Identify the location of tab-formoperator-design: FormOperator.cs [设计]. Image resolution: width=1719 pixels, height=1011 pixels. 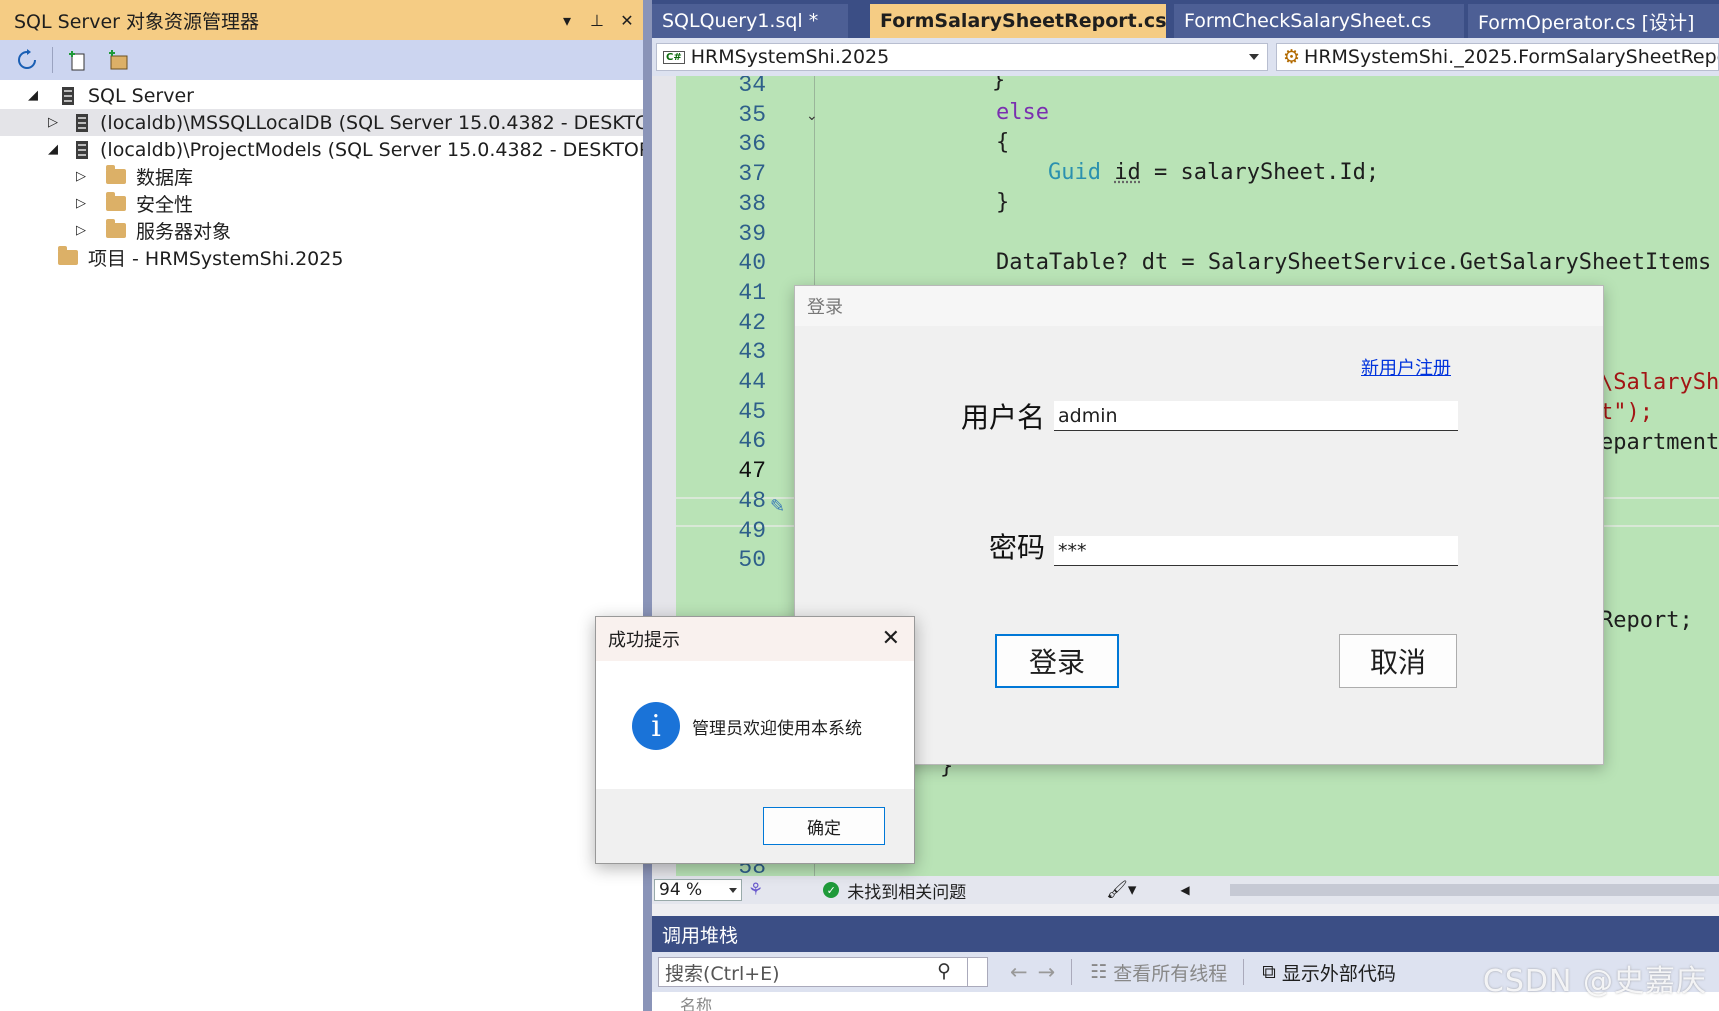
(1593, 21).